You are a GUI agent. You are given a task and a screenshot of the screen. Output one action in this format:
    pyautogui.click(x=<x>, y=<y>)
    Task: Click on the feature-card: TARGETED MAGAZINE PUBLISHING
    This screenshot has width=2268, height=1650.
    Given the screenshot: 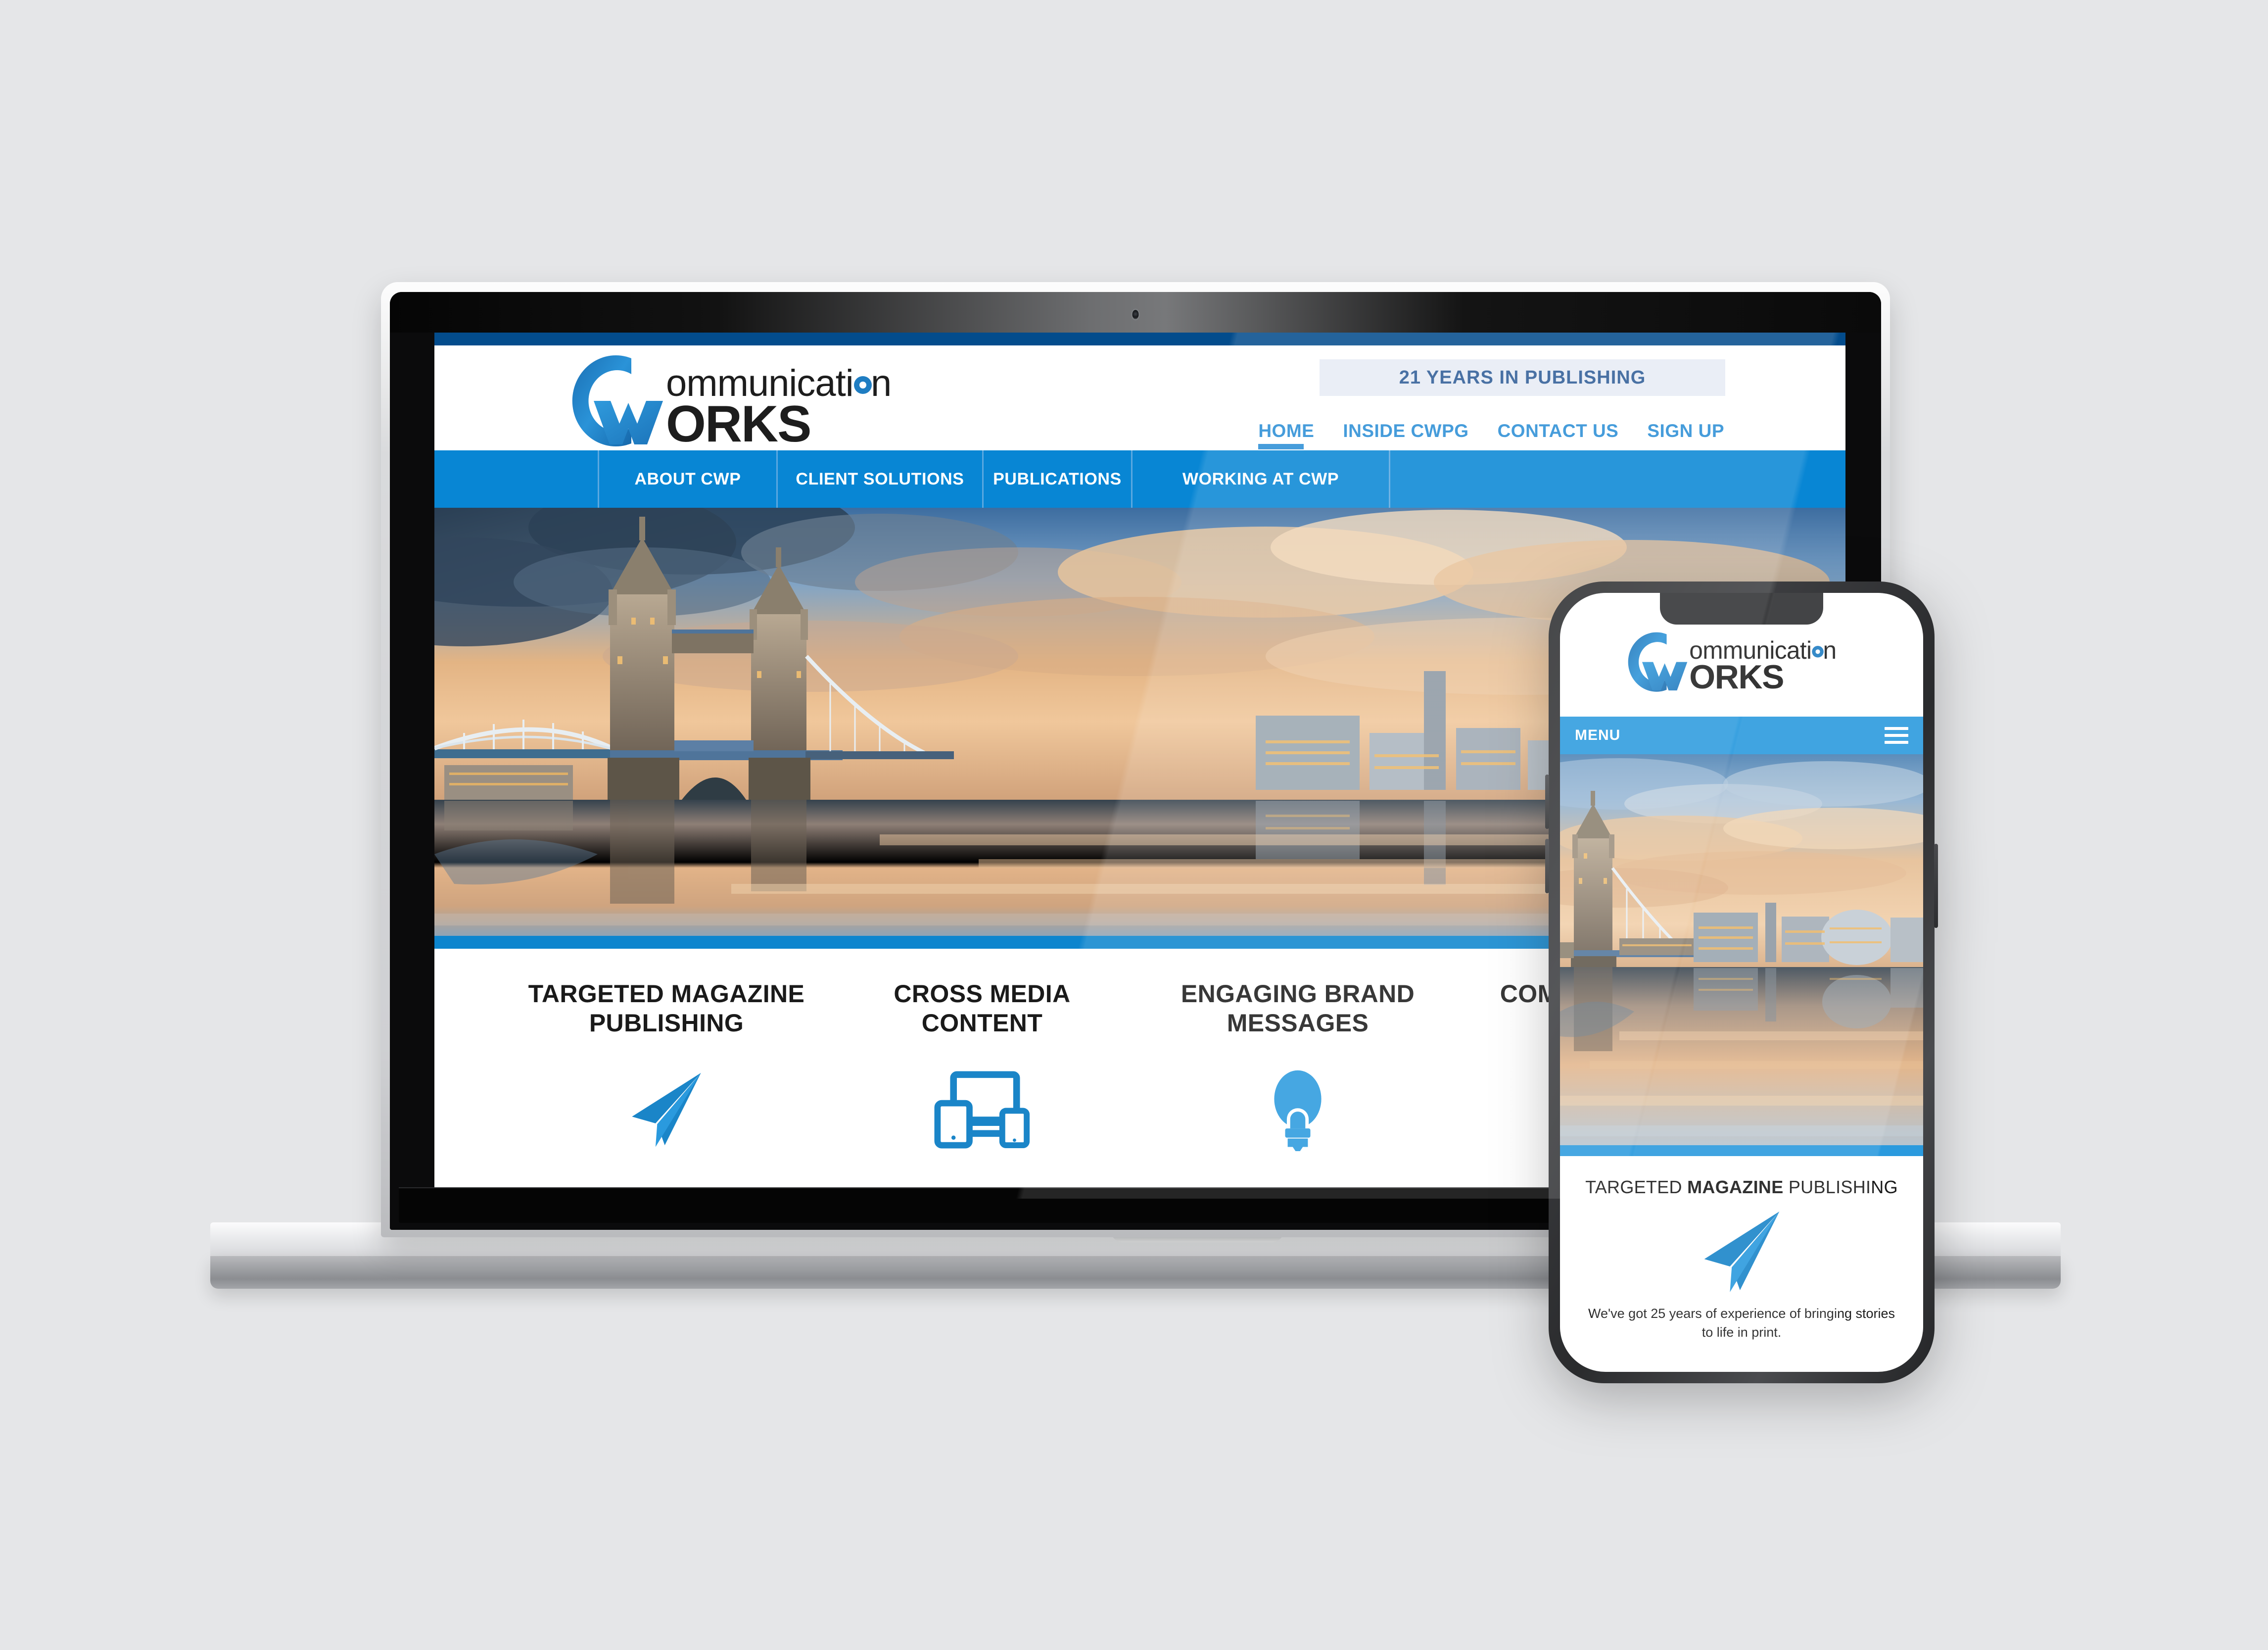 What is the action you would take?
    pyautogui.click(x=666, y=1066)
    